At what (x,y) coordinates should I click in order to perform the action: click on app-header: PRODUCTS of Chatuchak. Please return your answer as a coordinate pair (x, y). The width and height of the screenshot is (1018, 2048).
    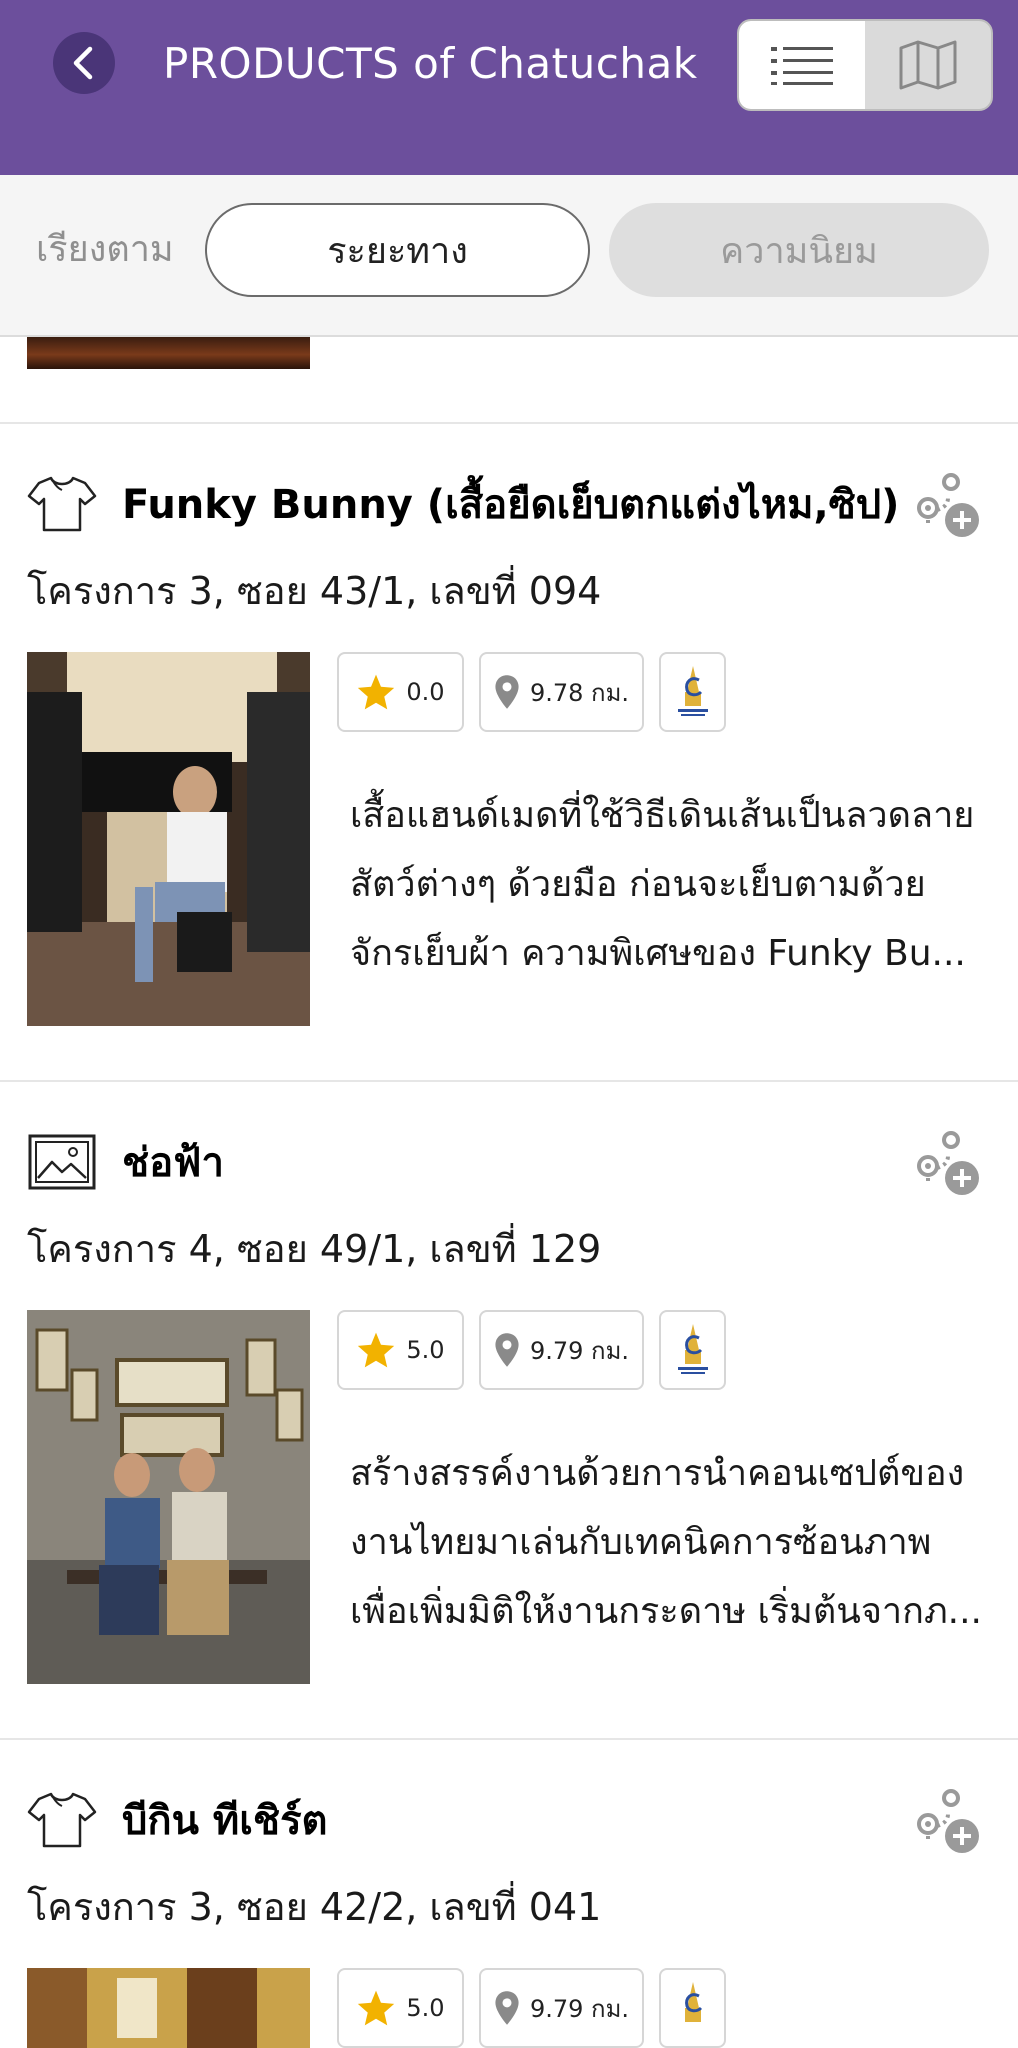
    Looking at the image, I should click on (509, 87).